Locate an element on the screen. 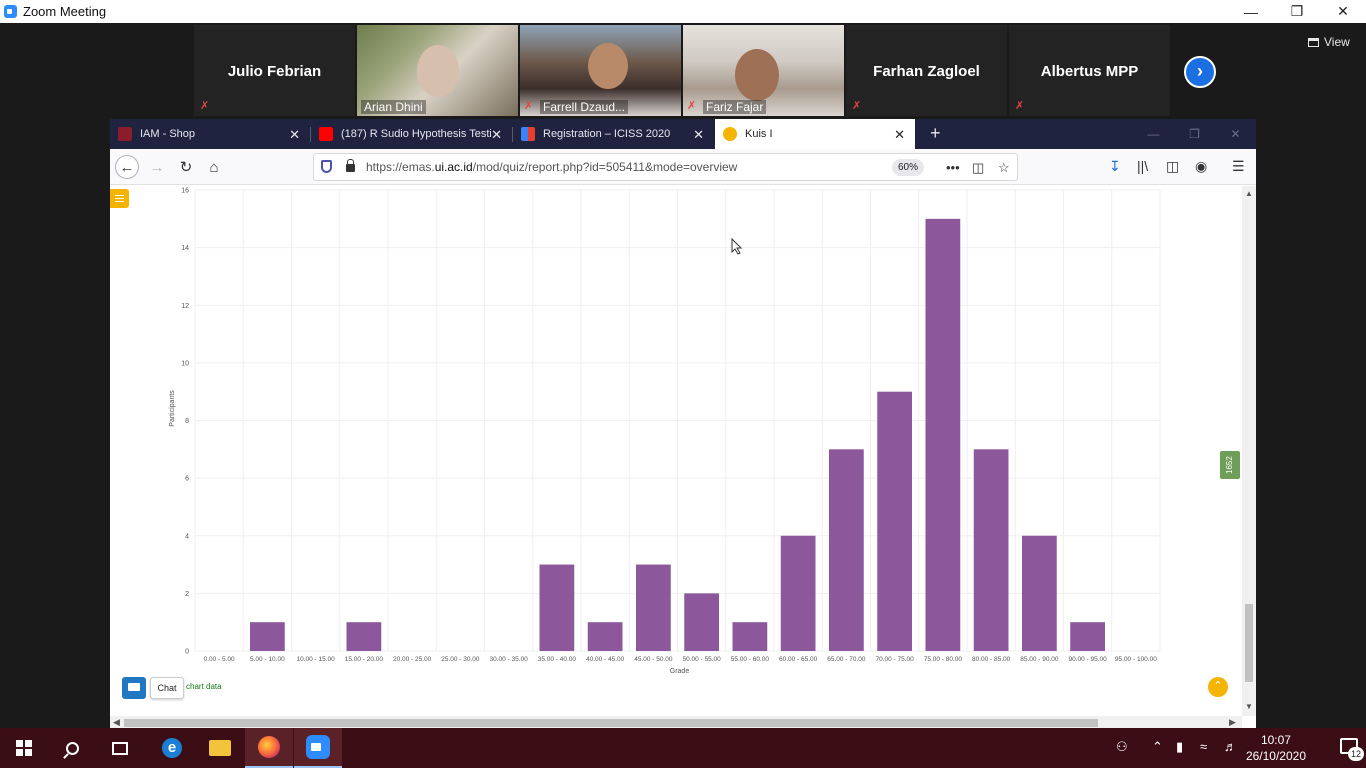 The image size is (1366, 768). x-tick-label: 35.00 - 40.00 is located at coordinates (557, 659).